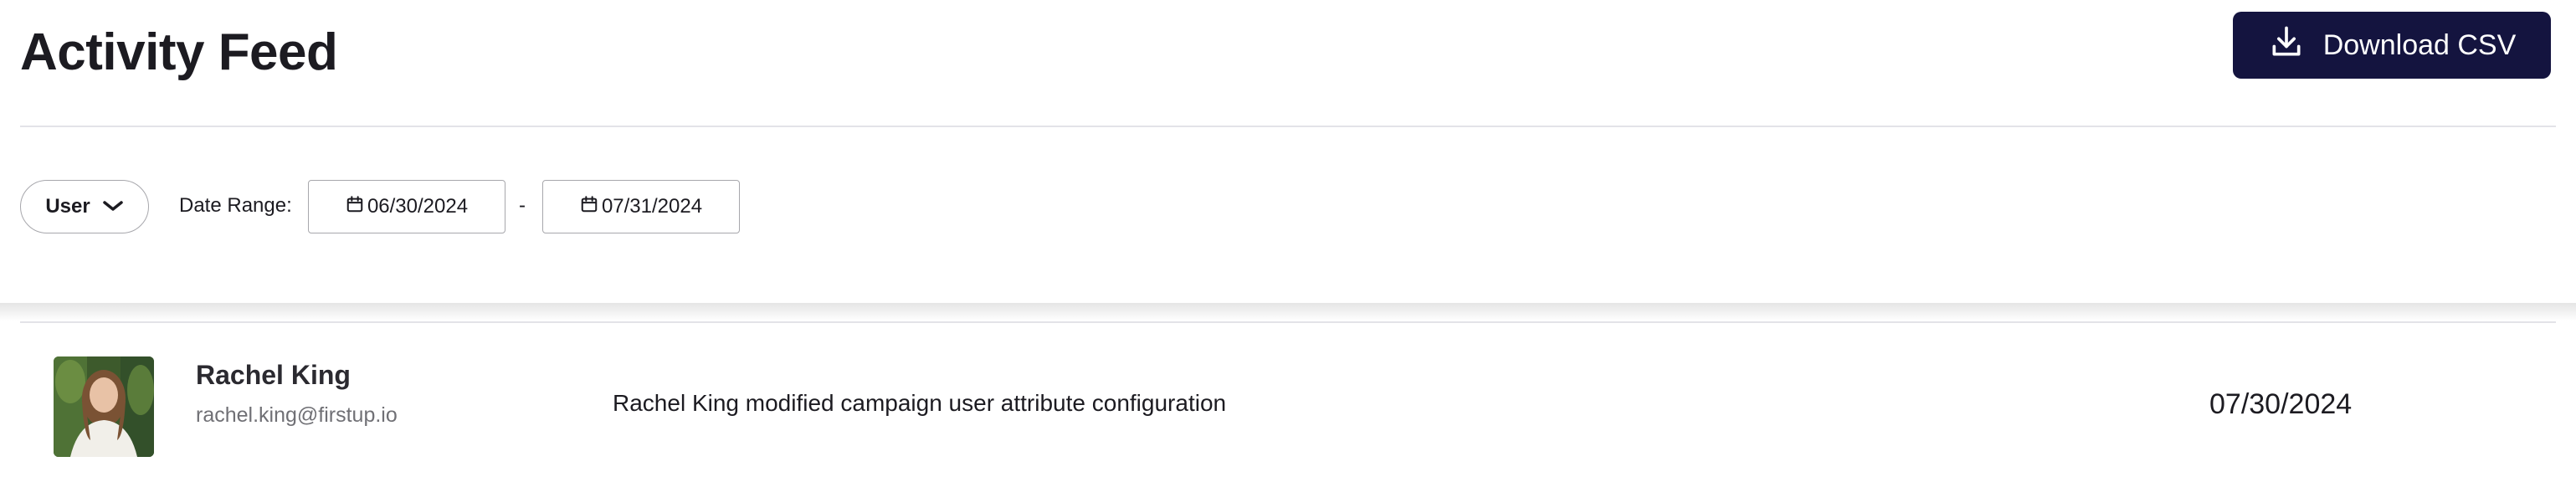 This screenshot has width=2576, height=477. I want to click on user-filter-dropdown: User, so click(84, 206).